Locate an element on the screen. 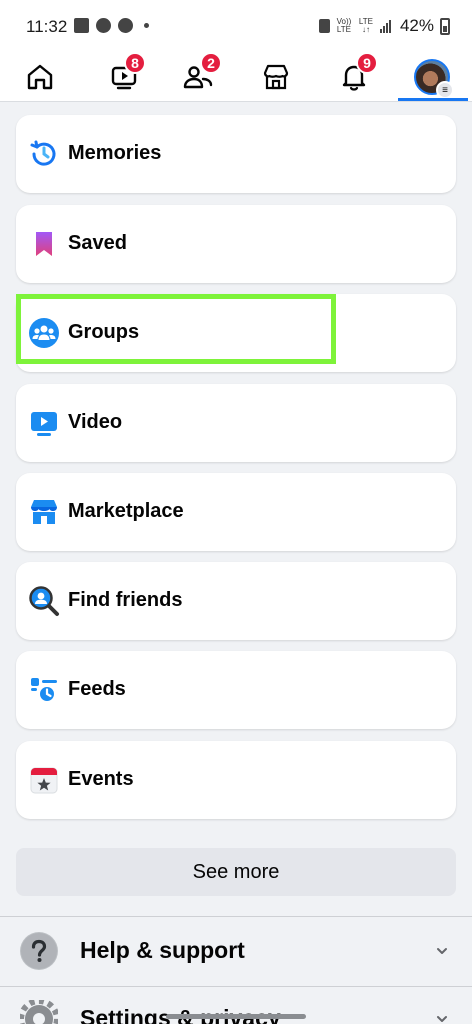 This screenshot has width=472, height=1024. battery-icon is located at coordinates (445, 26).